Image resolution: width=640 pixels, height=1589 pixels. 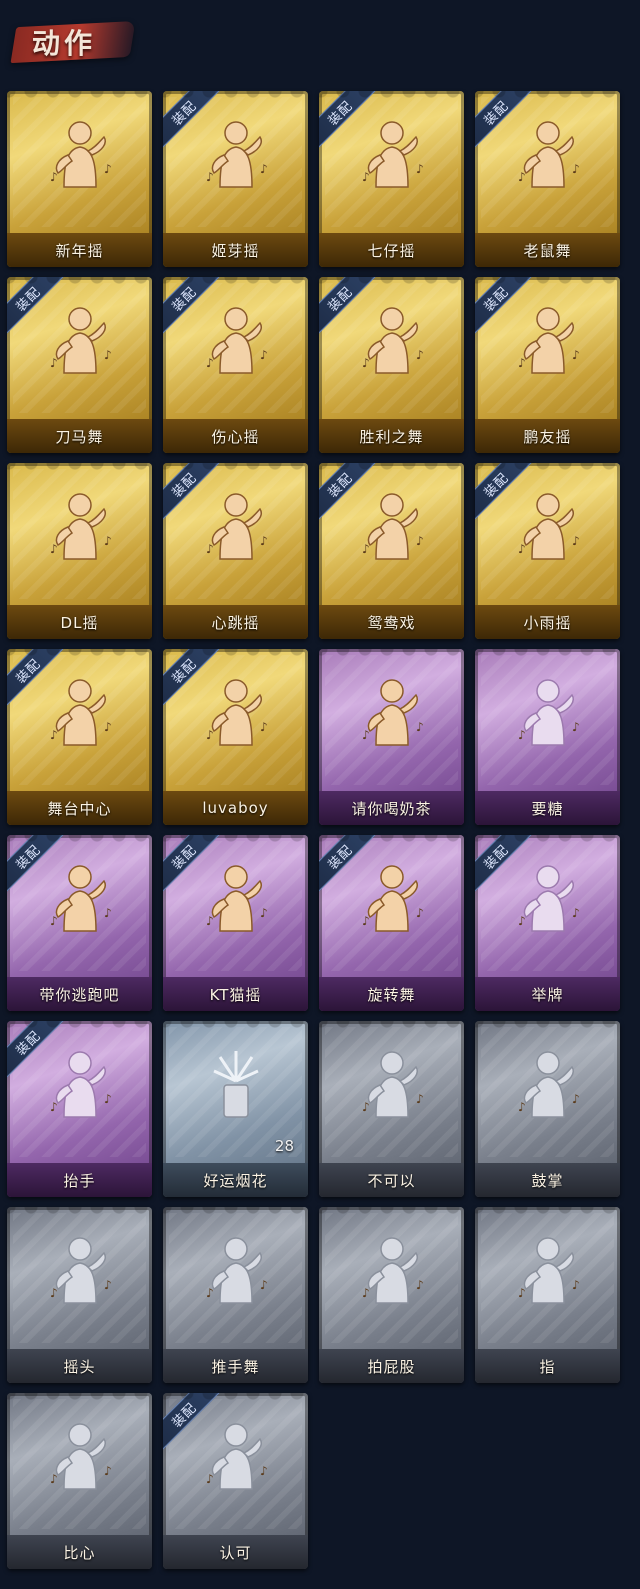 I want to click on emote-card-26: ♪ ♪ 推手舞, so click(x=235, y=1295).